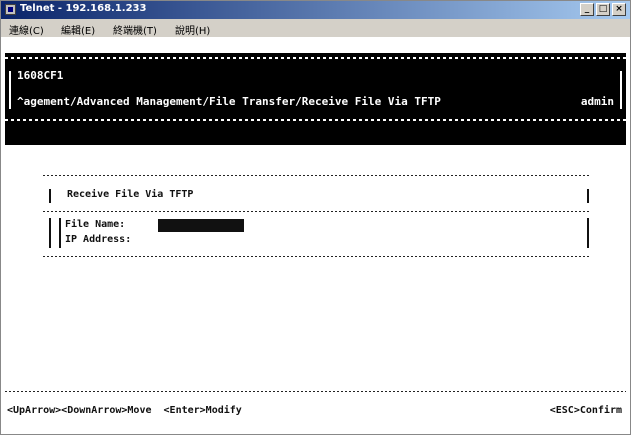 This screenshot has width=631, height=435. I want to click on menu-terminal: 終端機(T), so click(135, 29).